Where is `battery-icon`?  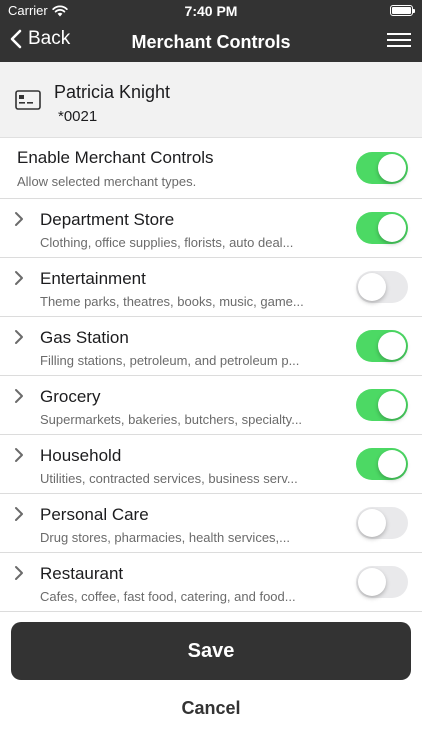 battery-icon is located at coordinates (402, 10).